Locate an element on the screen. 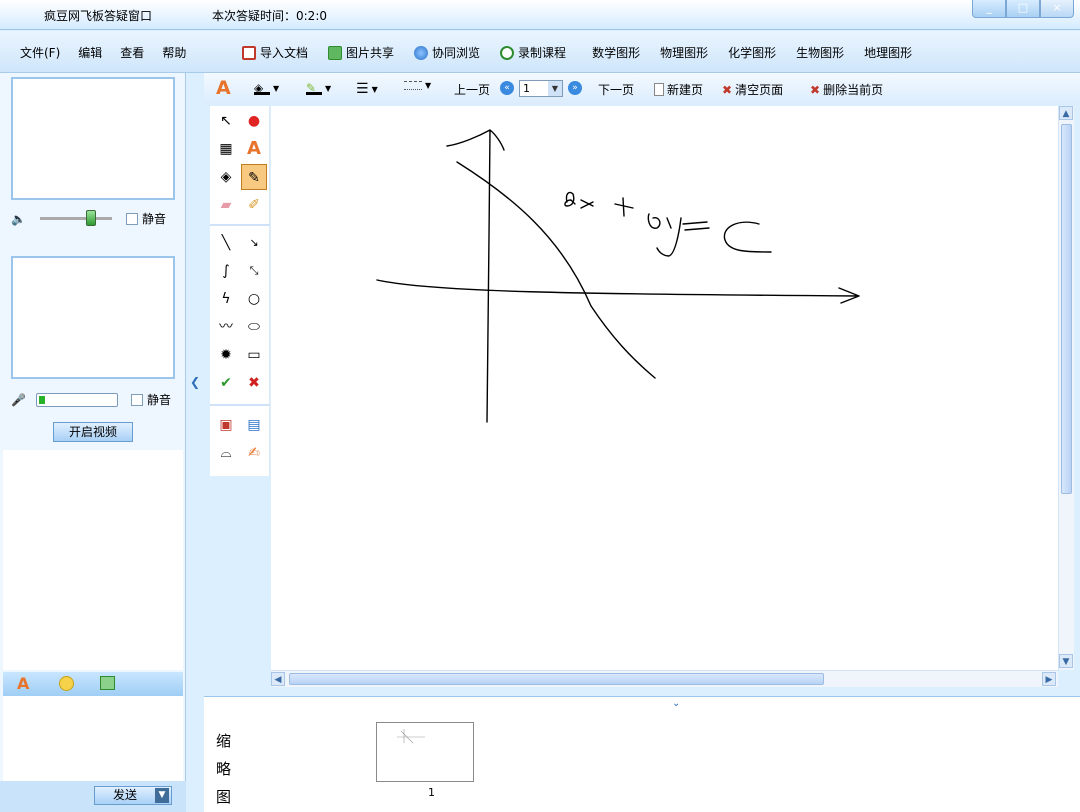 This screenshot has height=812, width=1080. record-icon is located at coordinates (507, 52).